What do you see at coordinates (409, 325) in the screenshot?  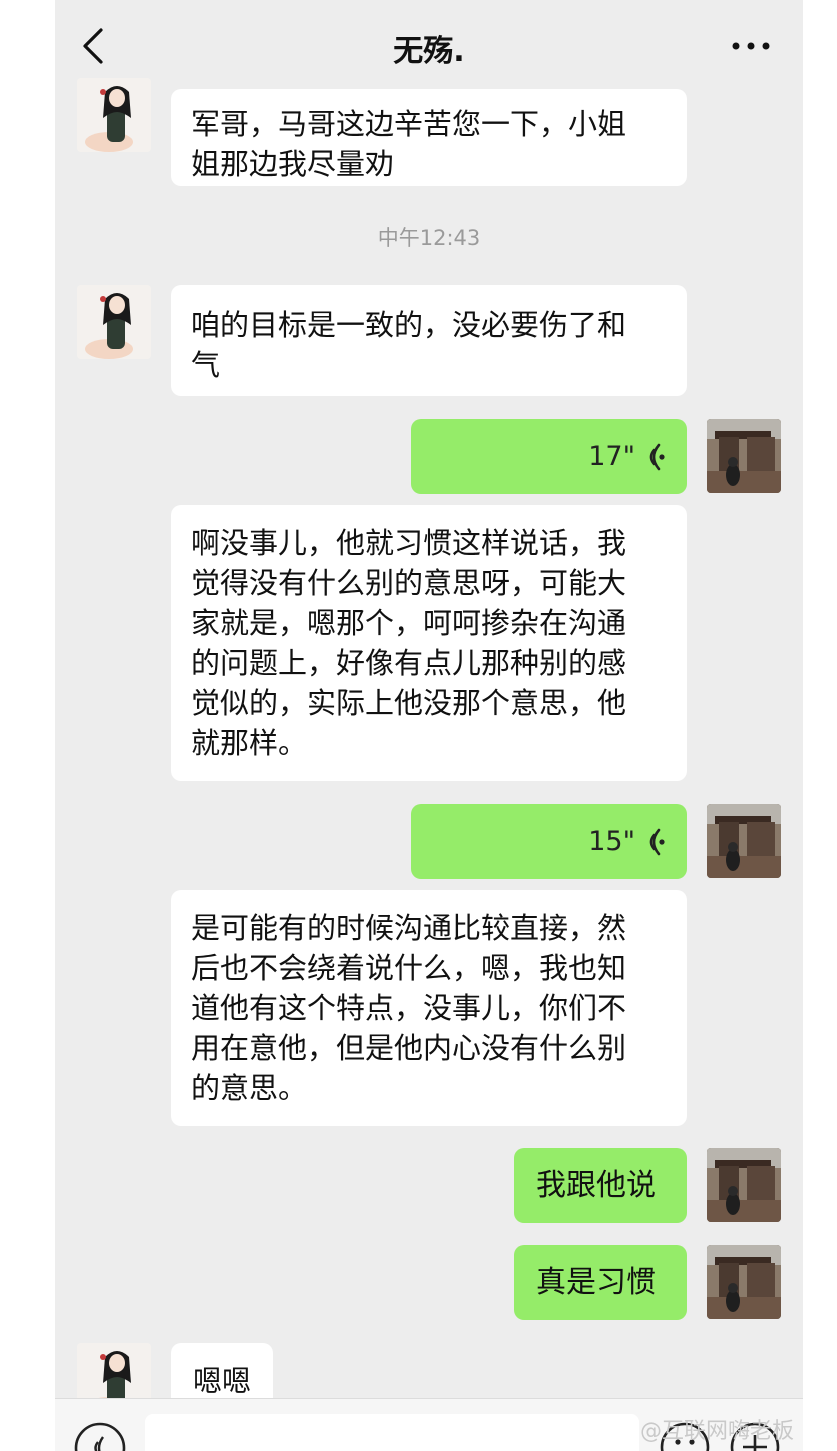 I see `message-line: 咱的目标是一致的，没必要伤了和` at bounding box center [409, 325].